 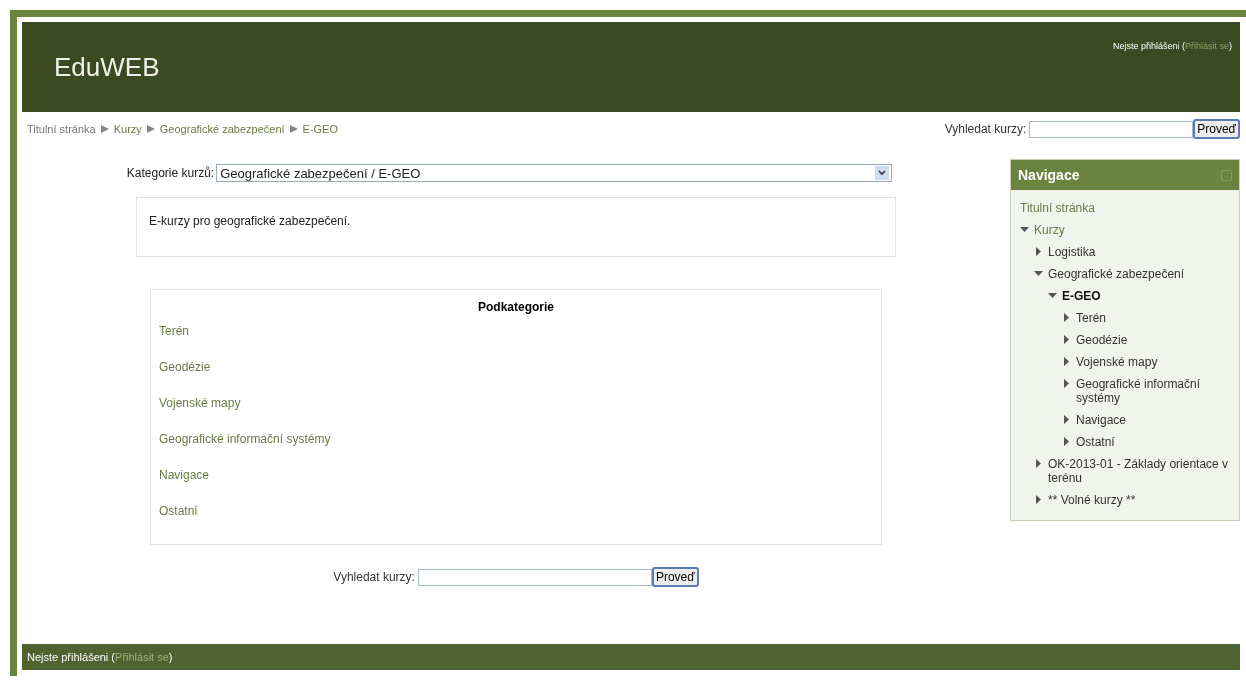 I want to click on nav-tree-item: Terén, so click(x=1091, y=318).